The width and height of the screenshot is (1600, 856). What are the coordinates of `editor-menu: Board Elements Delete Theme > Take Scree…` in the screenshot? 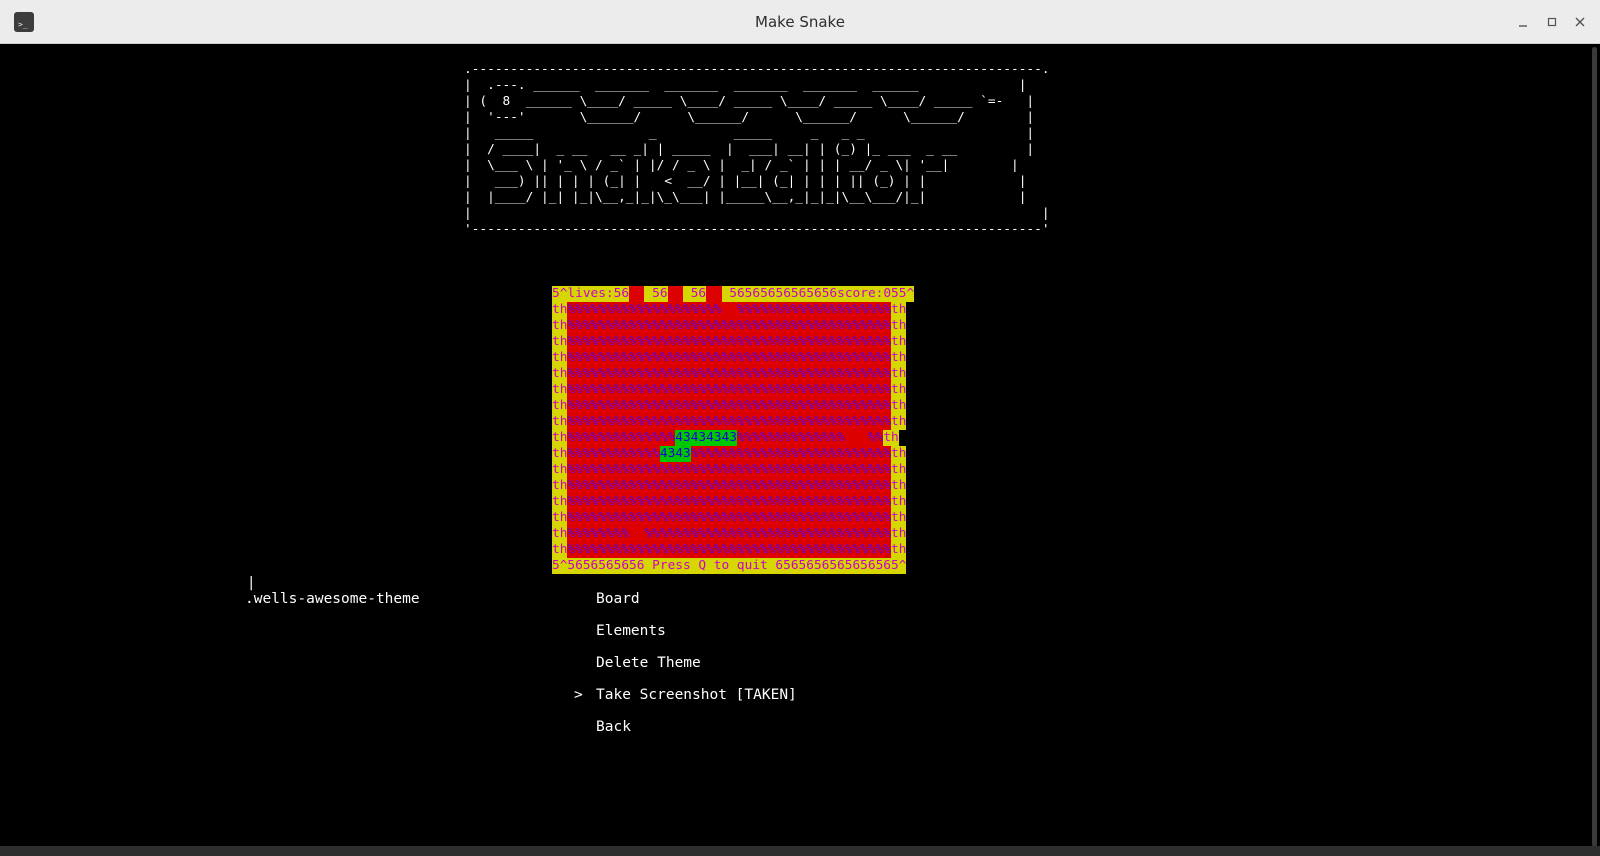 It's located at (685, 670).